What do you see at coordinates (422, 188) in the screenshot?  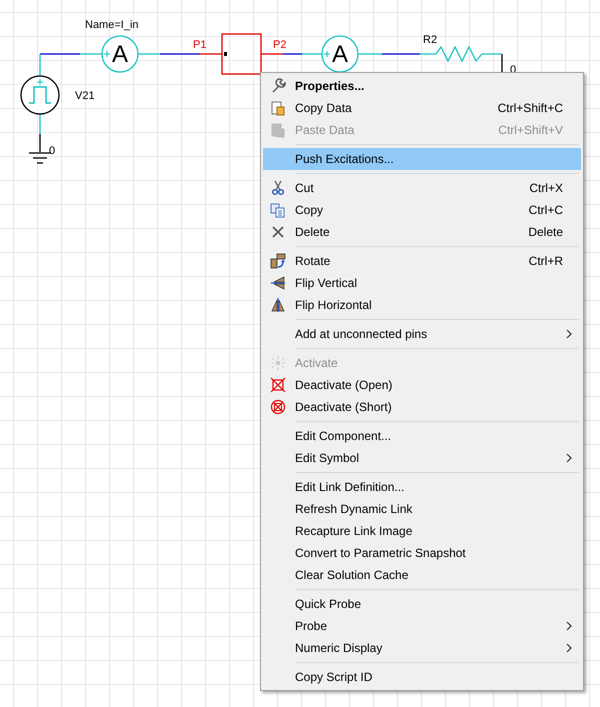 I see `menu-item: Cut Ctrl+X` at bounding box center [422, 188].